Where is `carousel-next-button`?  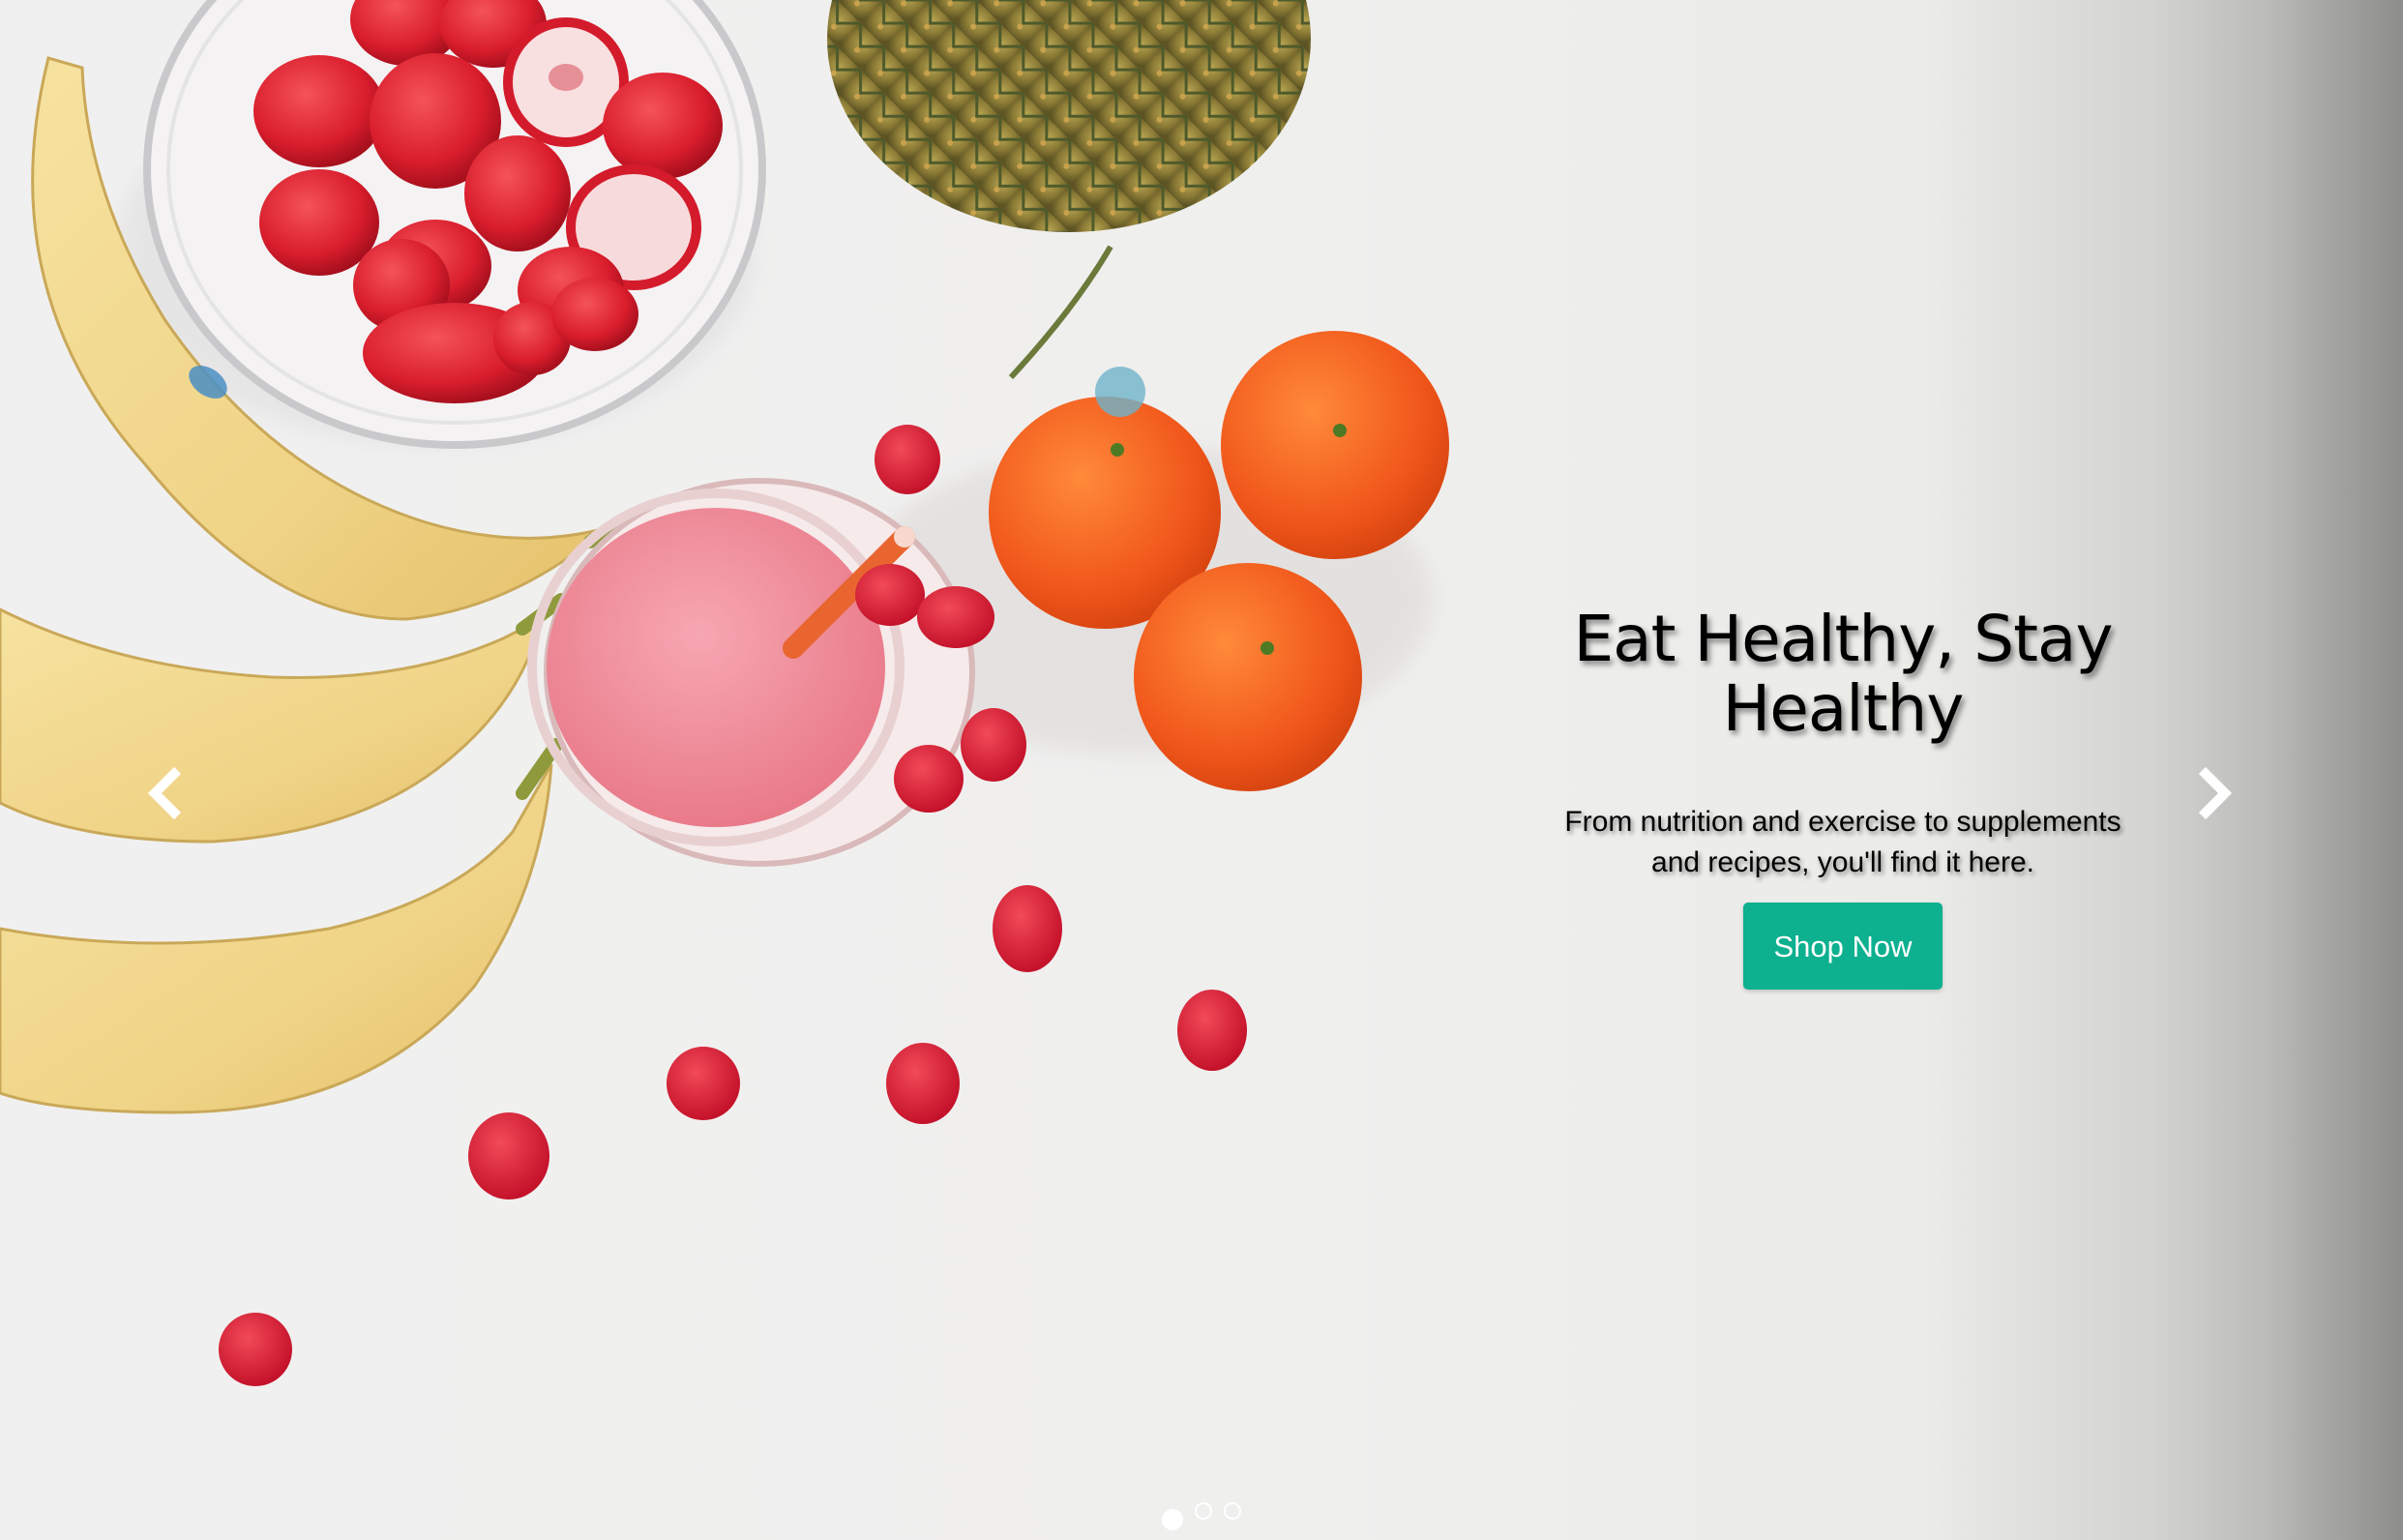 carousel-next-button is located at coordinates (2215, 793).